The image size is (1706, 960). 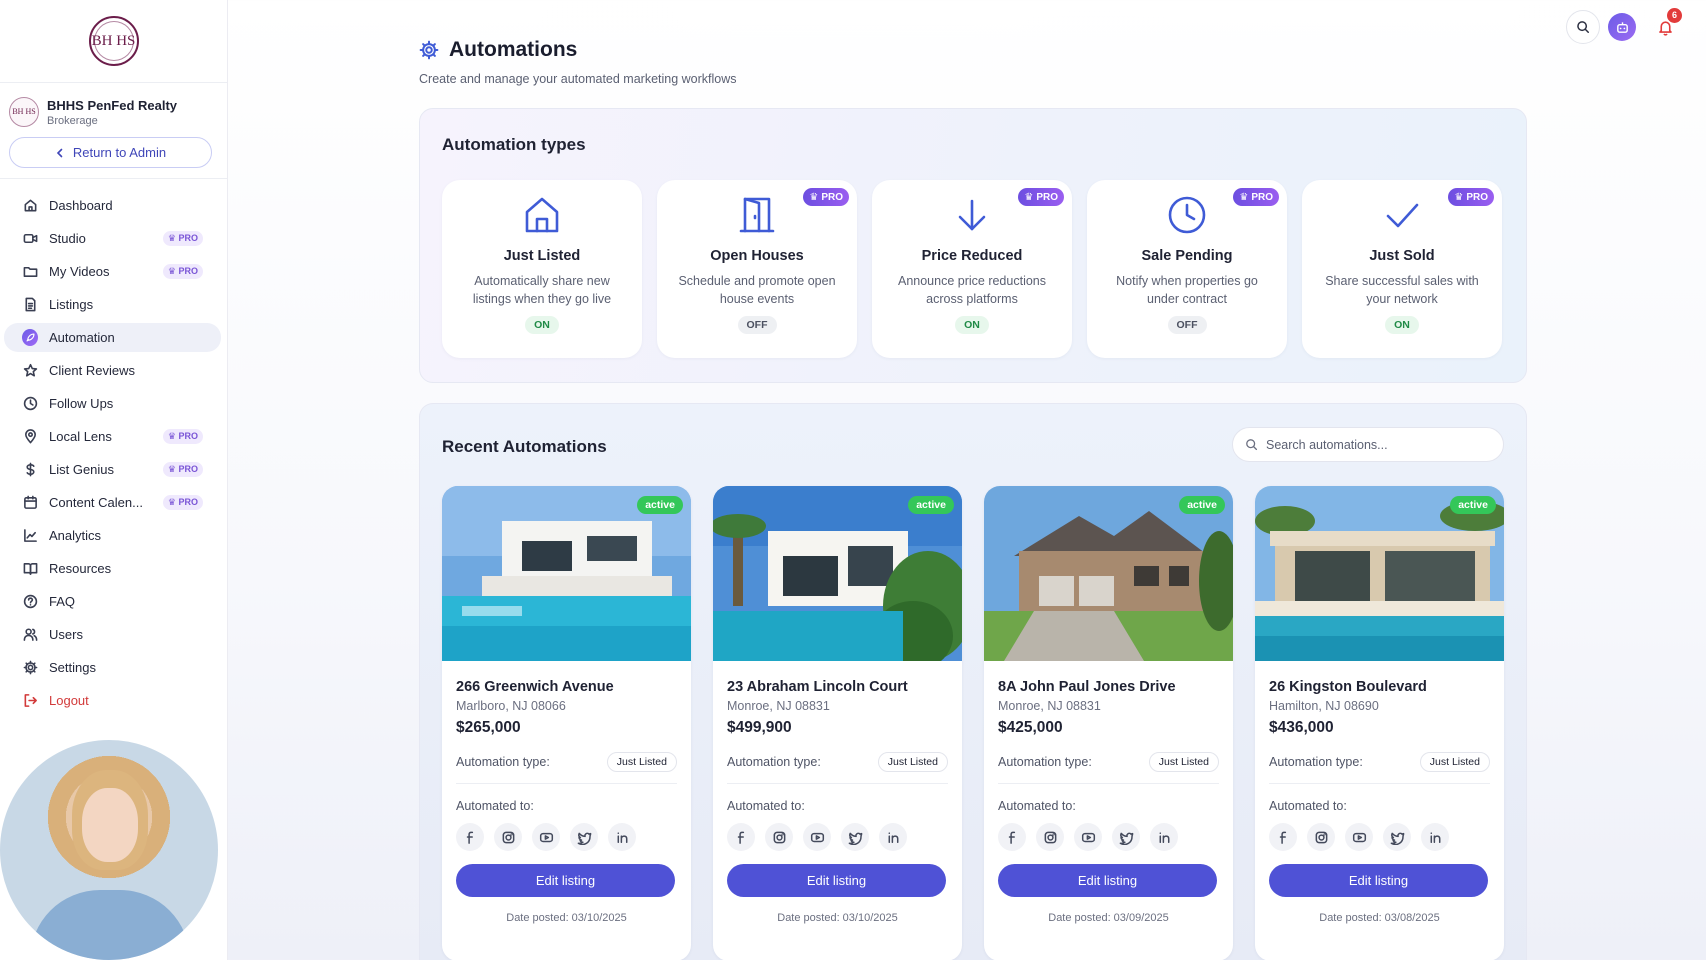 What do you see at coordinates (112, 535) in the screenshot?
I see `sidebar-item-analytics: Analytics` at bounding box center [112, 535].